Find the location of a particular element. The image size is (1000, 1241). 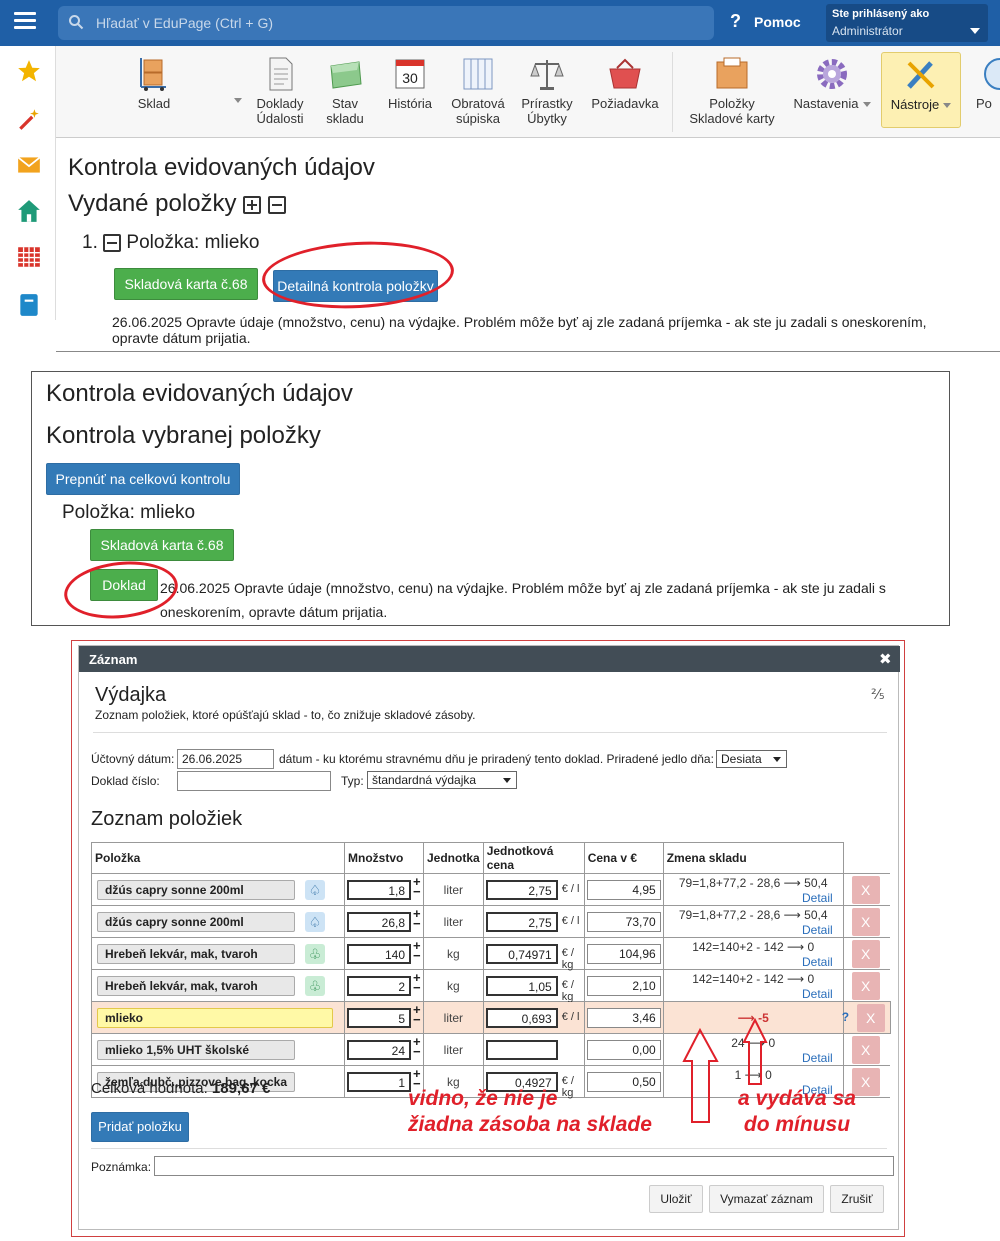

arrow-up-right is located at coordinates (755, 1051).